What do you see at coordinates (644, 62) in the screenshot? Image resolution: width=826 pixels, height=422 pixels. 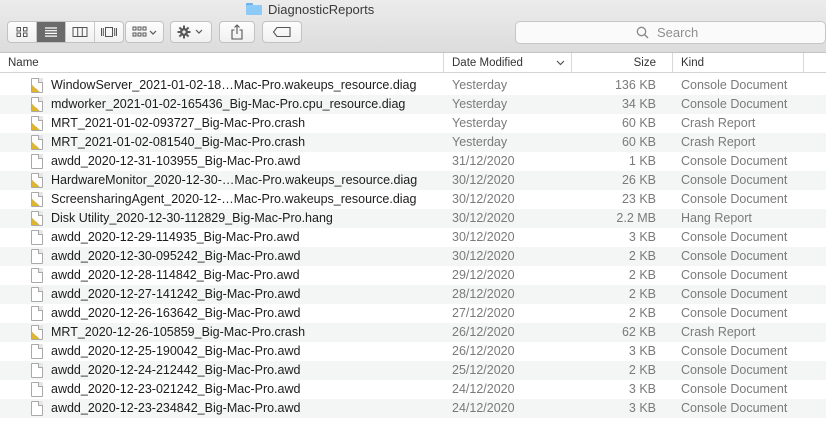 I see `column-header-size-label: Size` at bounding box center [644, 62].